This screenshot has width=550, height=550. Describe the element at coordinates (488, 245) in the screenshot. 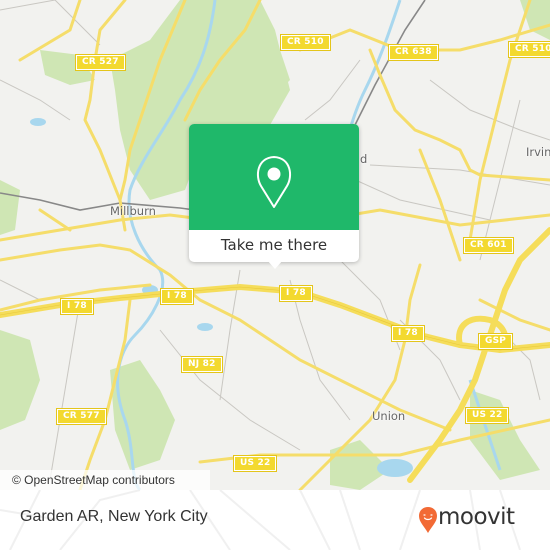

I see `road-shield-cr-601: CR 601` at that location.